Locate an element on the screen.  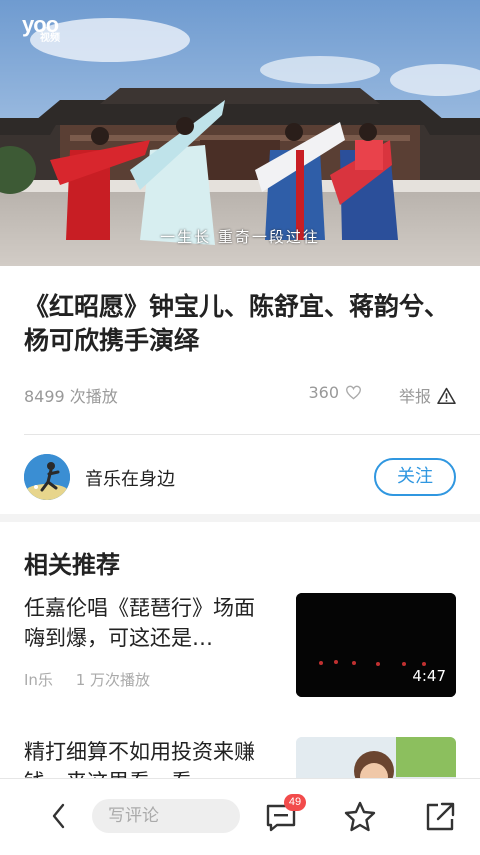
back-icon is located at coordinates (59, 816).